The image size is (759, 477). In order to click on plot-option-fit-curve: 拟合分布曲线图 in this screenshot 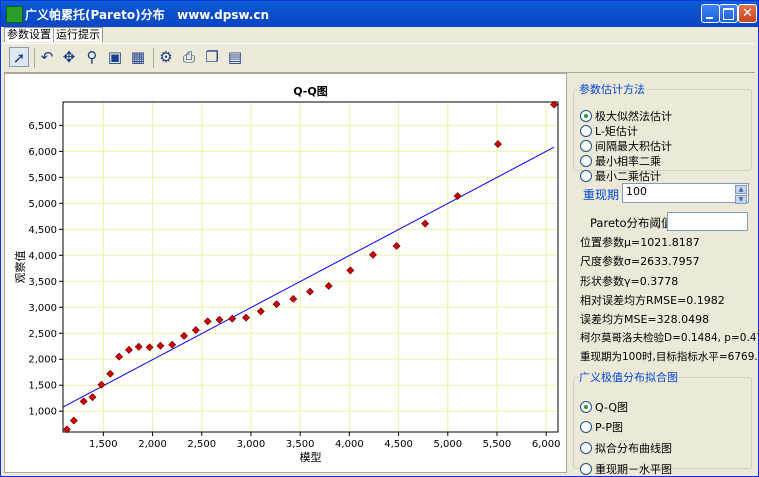, I will do `click(626, 449)`.